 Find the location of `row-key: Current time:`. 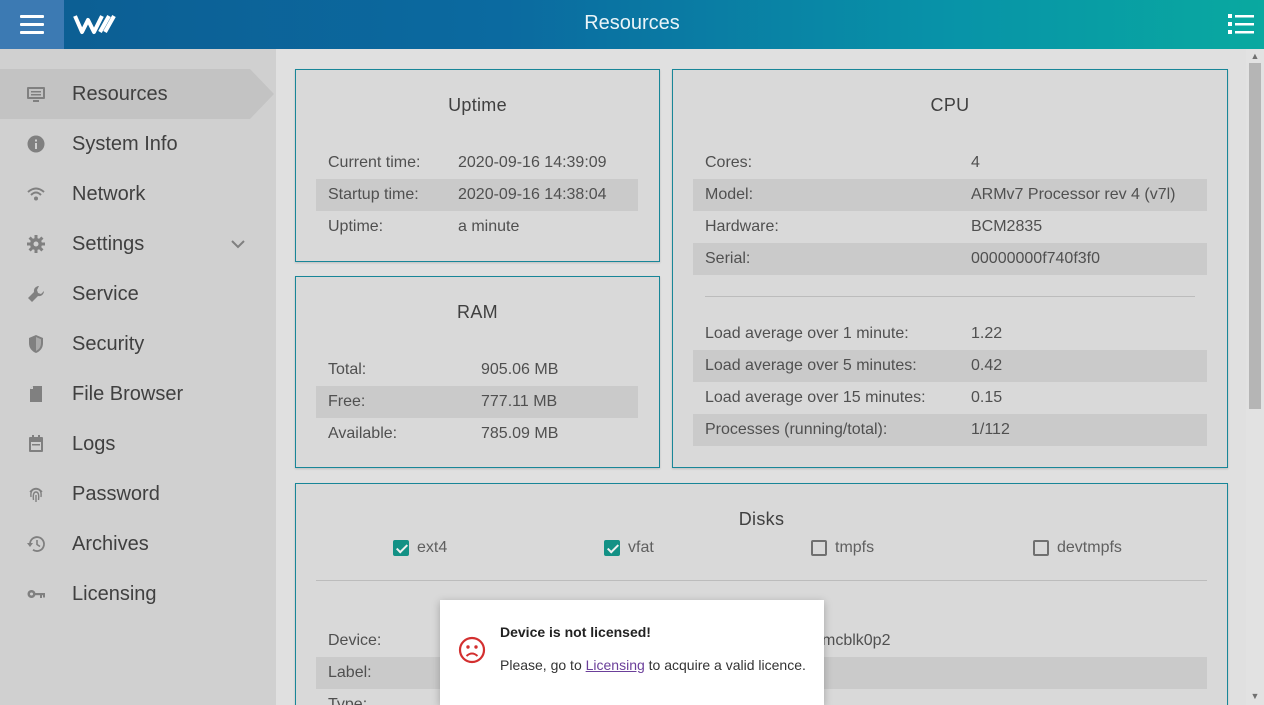

row-key: Current time: is located at coordinates (374, 162).